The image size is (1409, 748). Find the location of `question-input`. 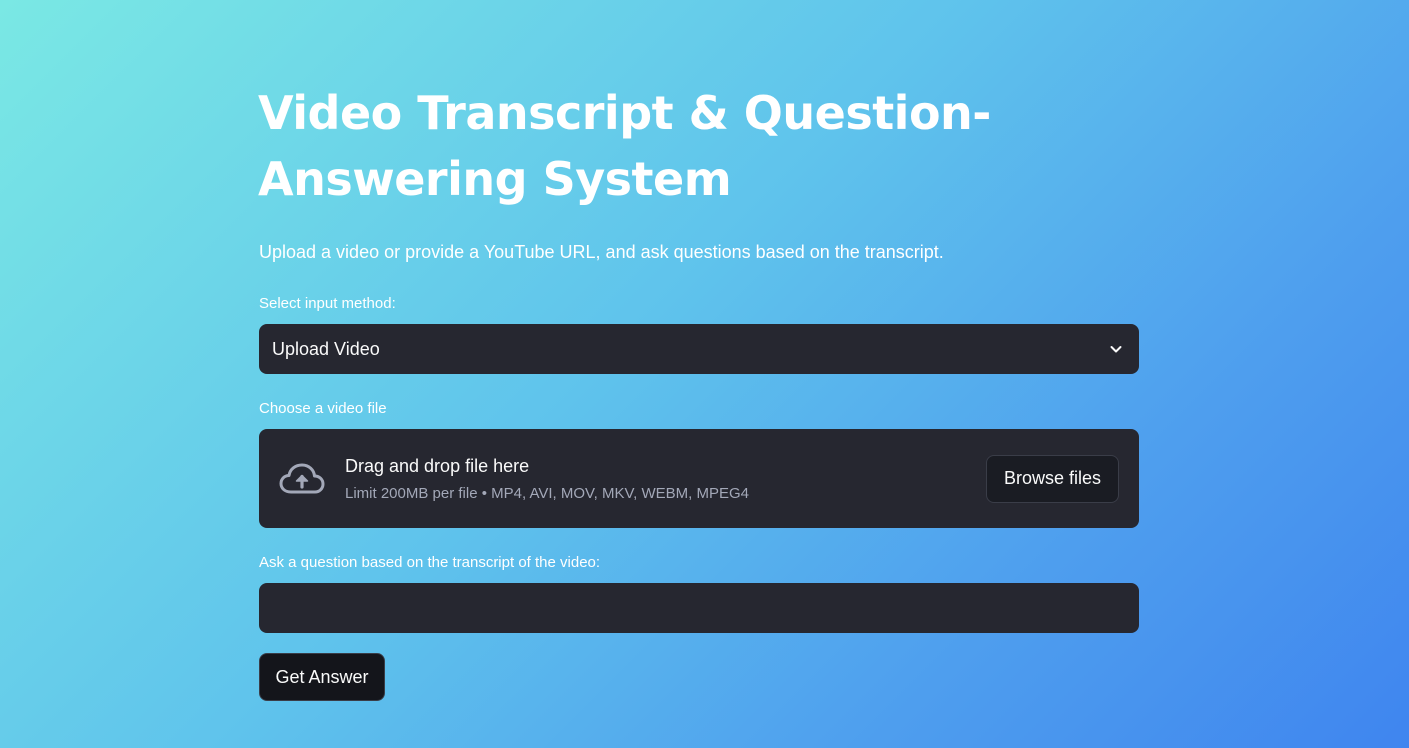

question-input is located at coordinates (699, 608).